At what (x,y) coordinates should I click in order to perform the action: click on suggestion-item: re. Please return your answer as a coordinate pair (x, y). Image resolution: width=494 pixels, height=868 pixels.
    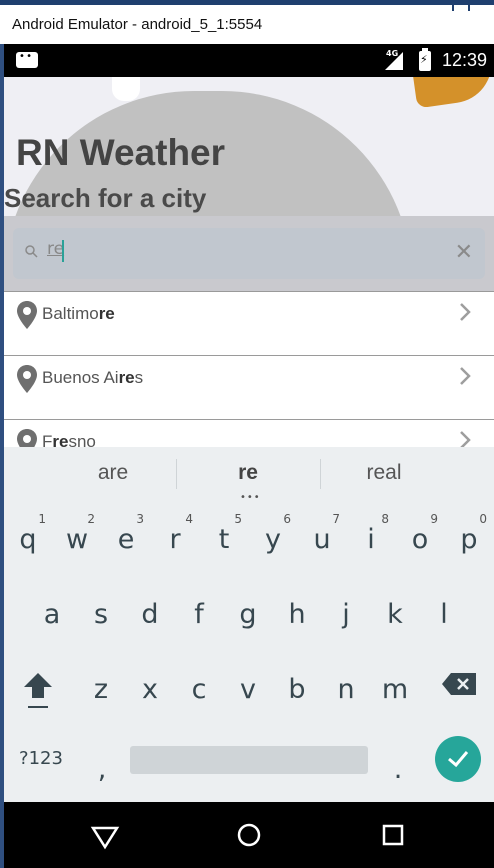
    Looking at the image, I should click on (248, 473).